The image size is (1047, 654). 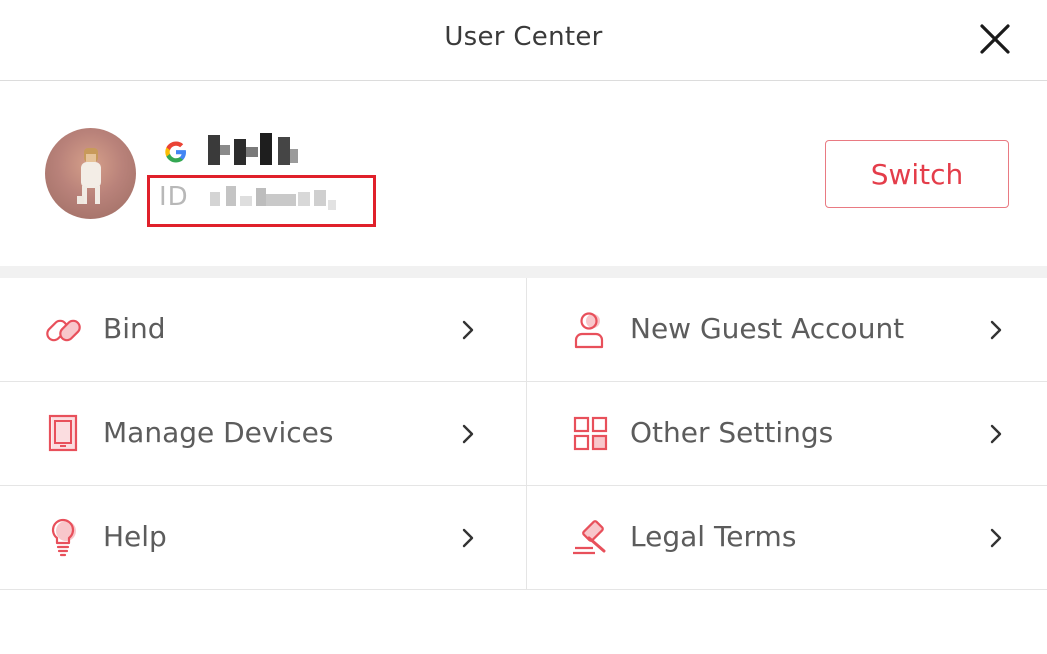 What do you see at coordinates (590, 433) in the screenshot?
I see `grid-settings-icon` at bounding box center [590, 433].